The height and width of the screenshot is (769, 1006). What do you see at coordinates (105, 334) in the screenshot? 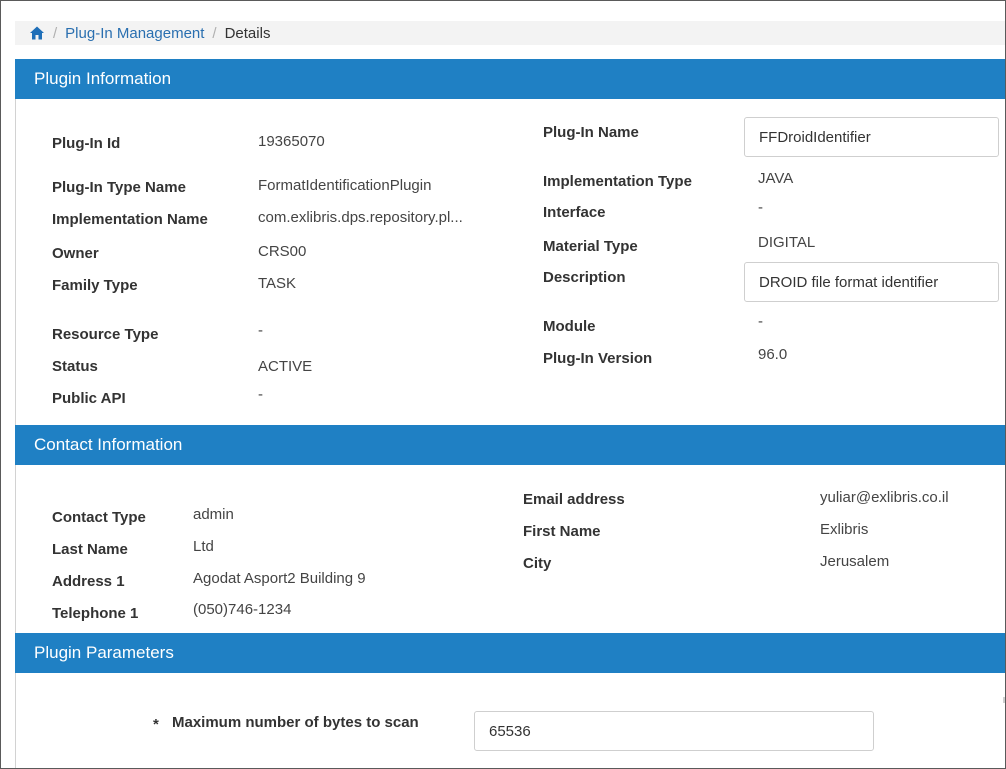
I see `resource-type-label: Resource Type` at bounding box center [105, 334].